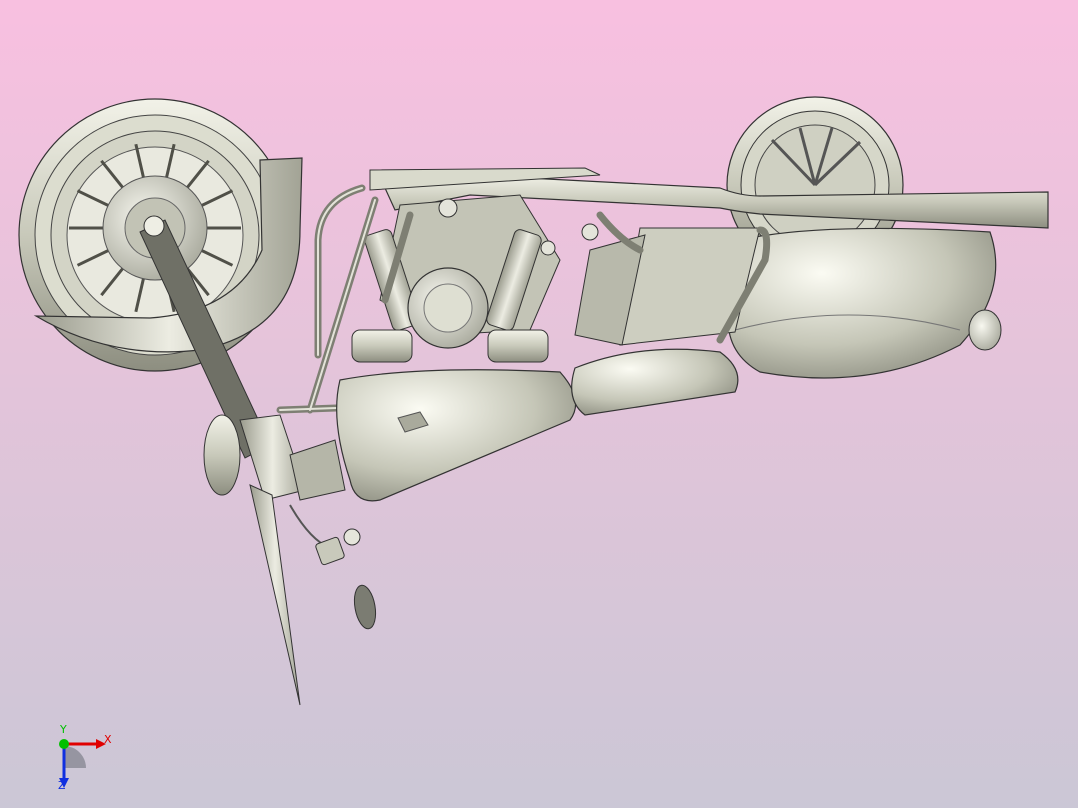  Describe the element at coordinates (108, 739) in the screenshot. I see `x-axis-label: X` at that location.